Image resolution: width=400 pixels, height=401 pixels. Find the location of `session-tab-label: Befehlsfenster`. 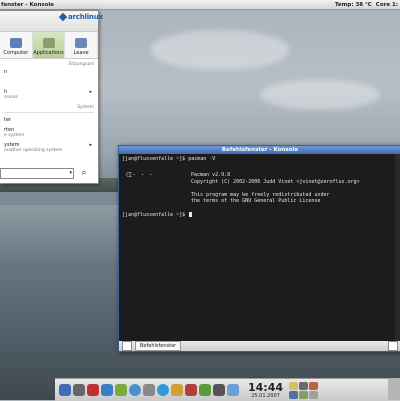

session-tab-label: Befehlsfenster is located at coordinates (158, 346).